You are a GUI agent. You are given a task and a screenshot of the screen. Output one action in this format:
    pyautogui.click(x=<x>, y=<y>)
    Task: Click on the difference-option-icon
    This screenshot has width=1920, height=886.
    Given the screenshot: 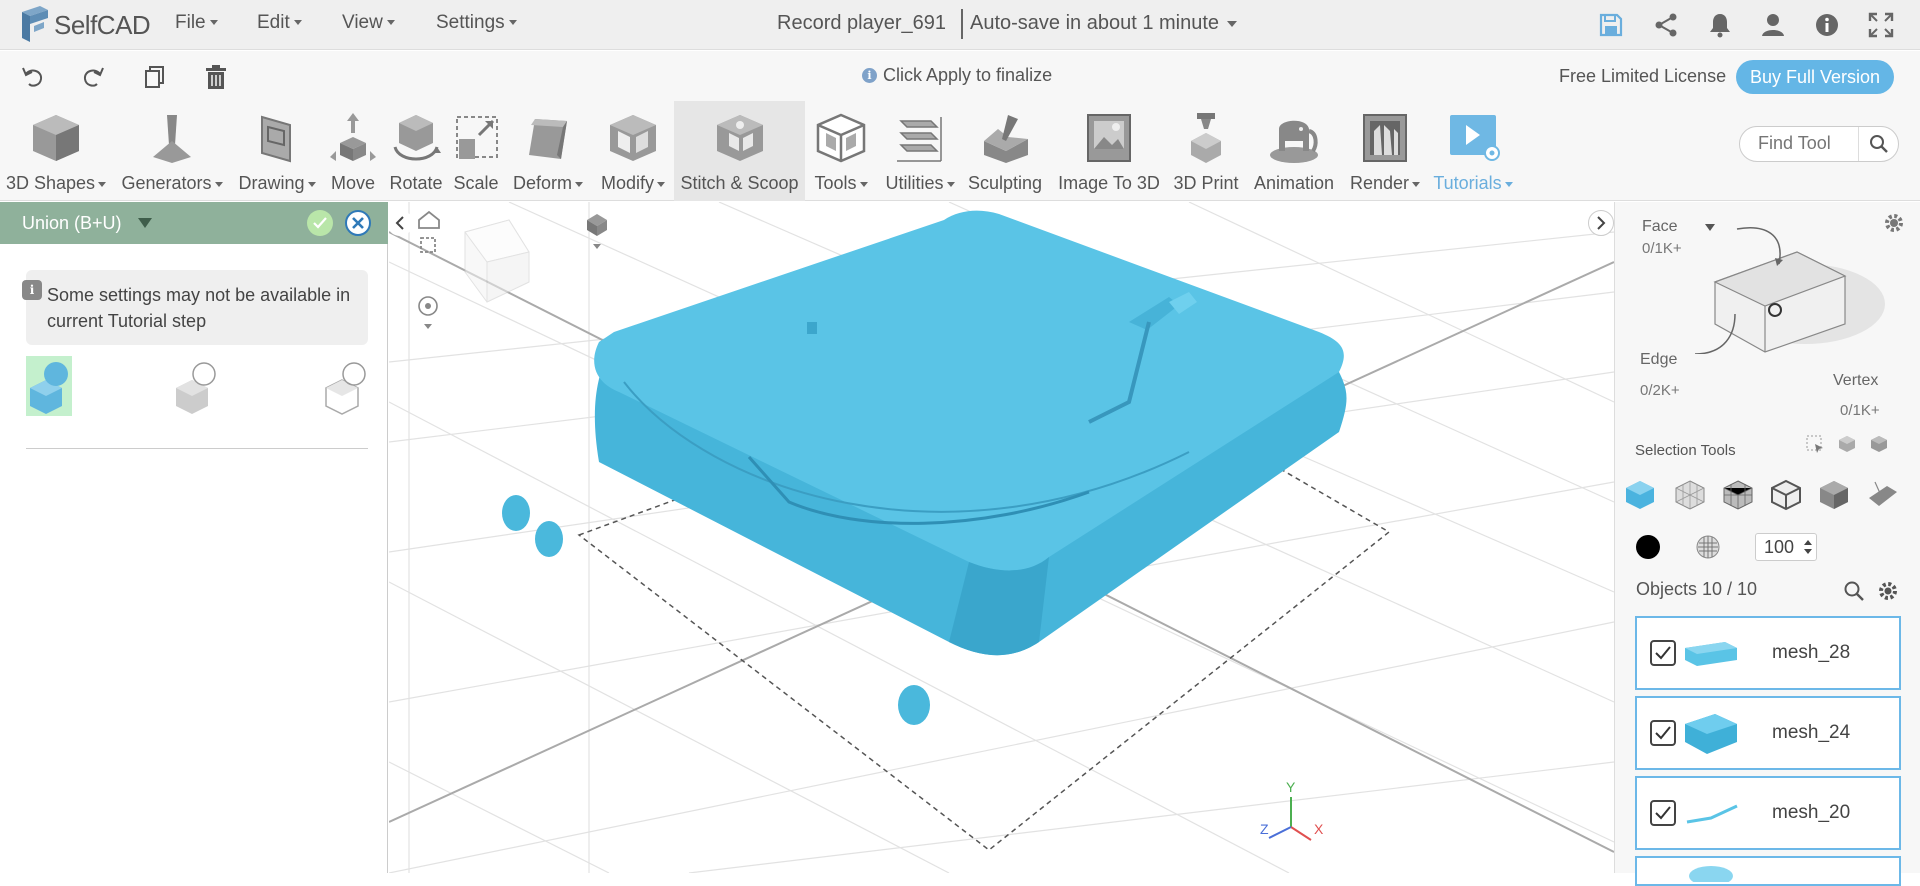 What is the action you would take?
    pyautogui.click(x=195, y=386)
    